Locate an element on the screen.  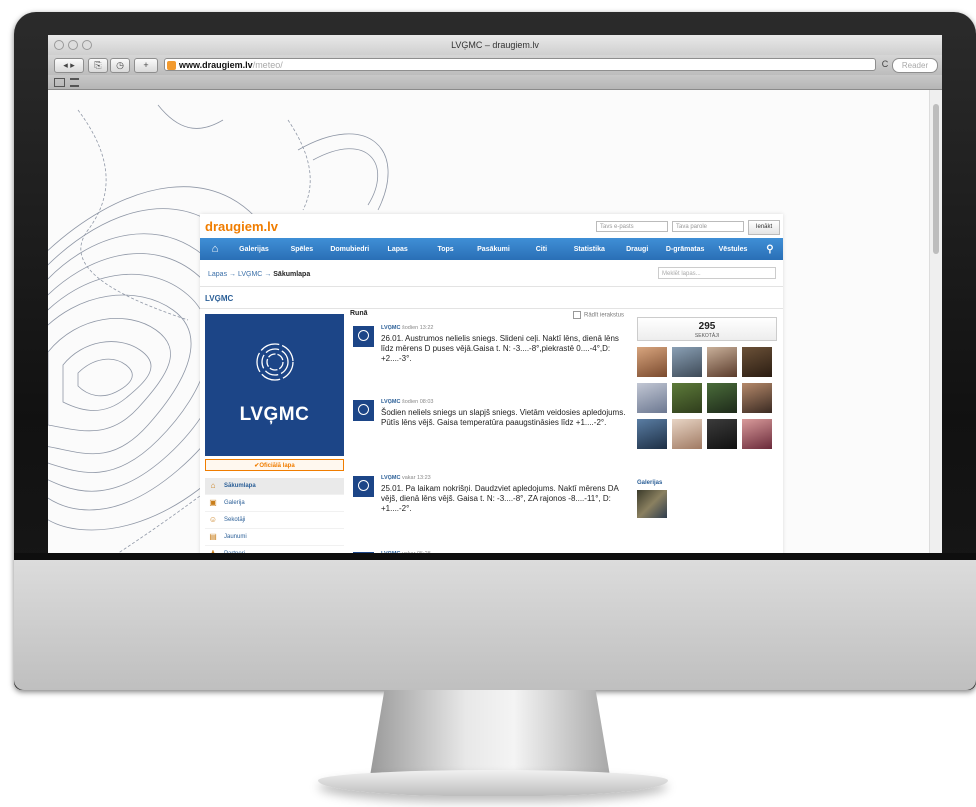
menu-item-jaunumi: ▤ Jaunumi is located at coordinates (274, 537).